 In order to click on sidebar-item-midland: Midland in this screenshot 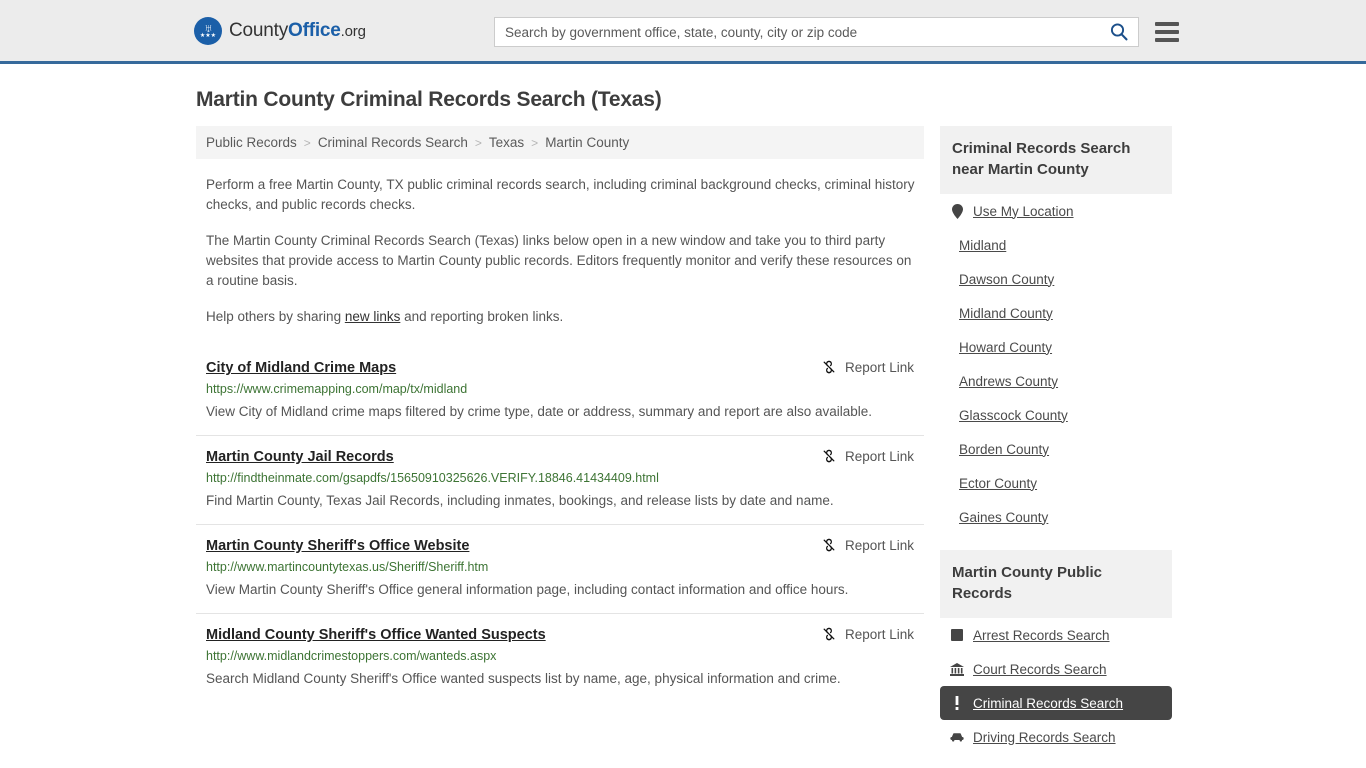, I will do `click(1056, 245)`.